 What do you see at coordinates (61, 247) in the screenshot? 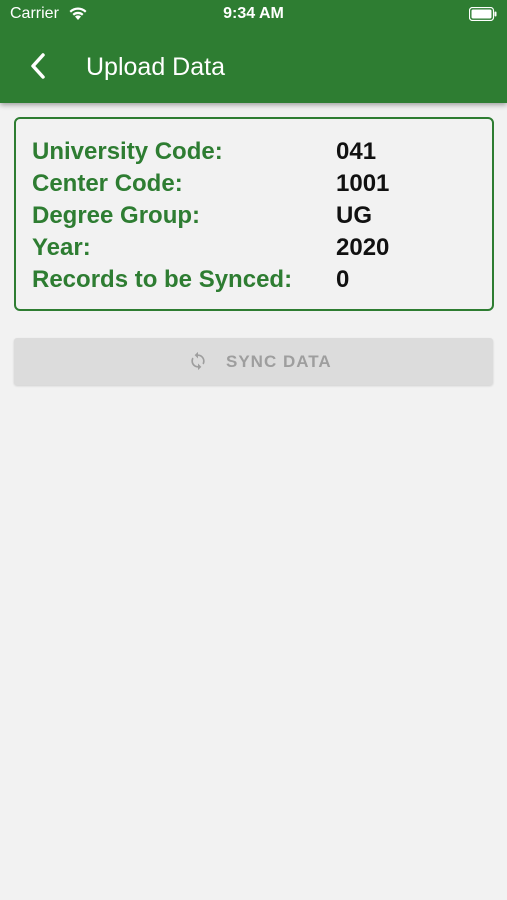
I see `year-label: Year:` at bounding box center [61, 247].